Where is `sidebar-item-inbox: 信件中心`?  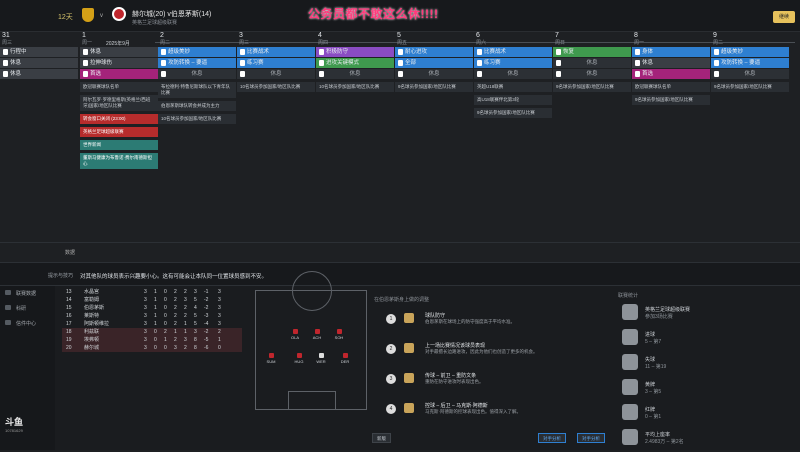
sidebar-item-inbox: 信件中心 is located at coordinates (27, 323).